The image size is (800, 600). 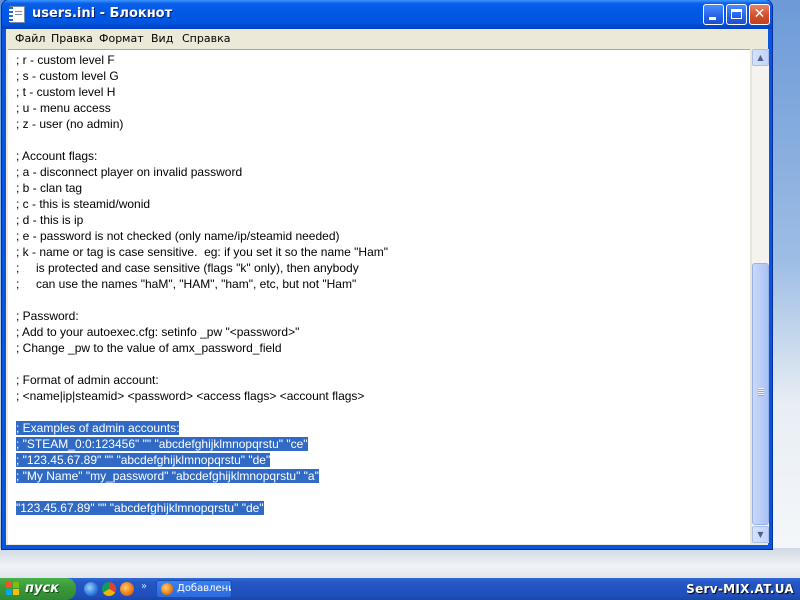 What do you see at coordinates (376, 76) in the screenshot?
I see `text-line: ; s - custom level G` at bounding box center [376, 76].